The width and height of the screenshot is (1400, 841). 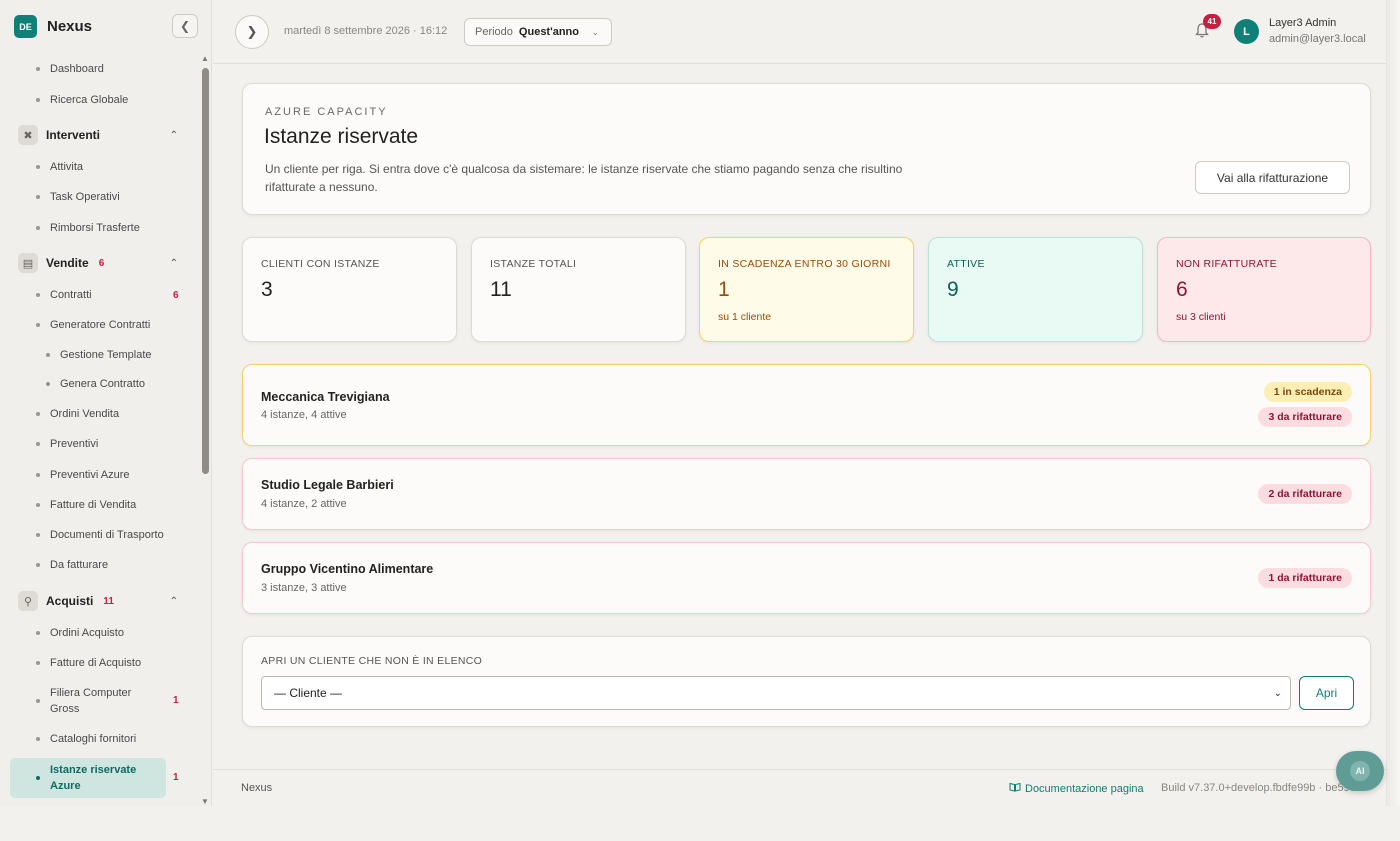 I want to click on sidebar-item-istanze-riservate-azure: Istanze riservate Azure 1, so click(x=94, y=778).